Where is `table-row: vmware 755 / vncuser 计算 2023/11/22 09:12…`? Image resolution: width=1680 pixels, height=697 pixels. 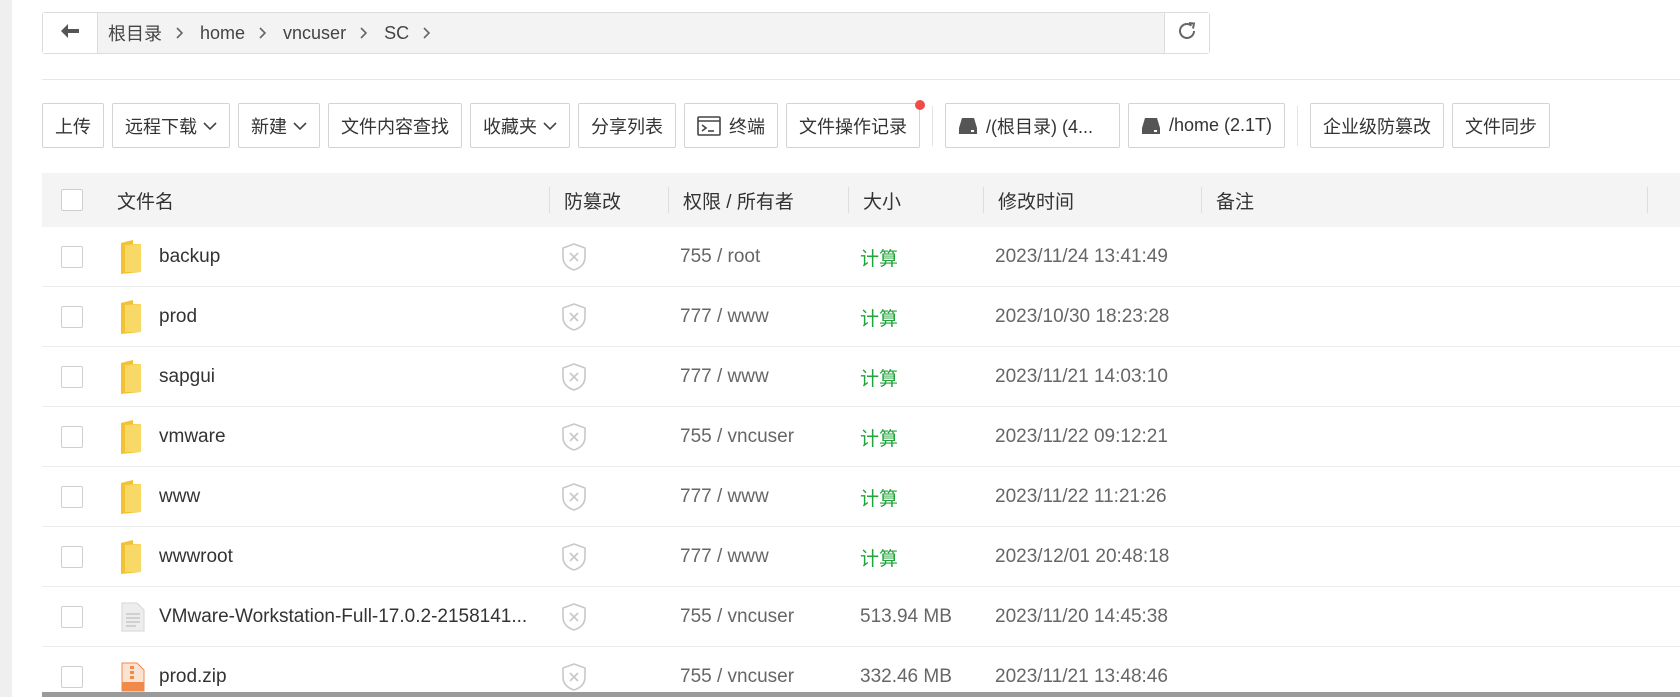
table-row: vmware 755 / vncuser 计算 2023/11/22 09:12… is located at coordinates (861, 437).